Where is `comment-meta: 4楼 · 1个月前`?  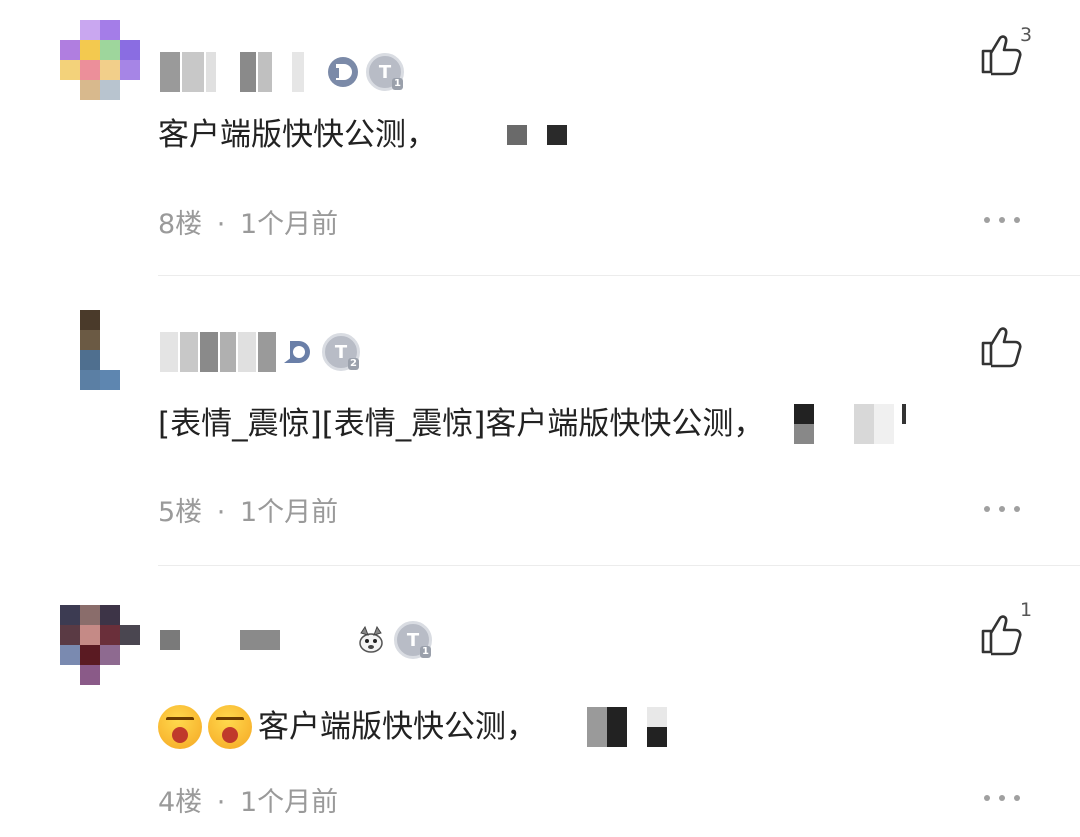 comment-meta: 4楼 · 1个月前 is located at coordinates (248, 799).